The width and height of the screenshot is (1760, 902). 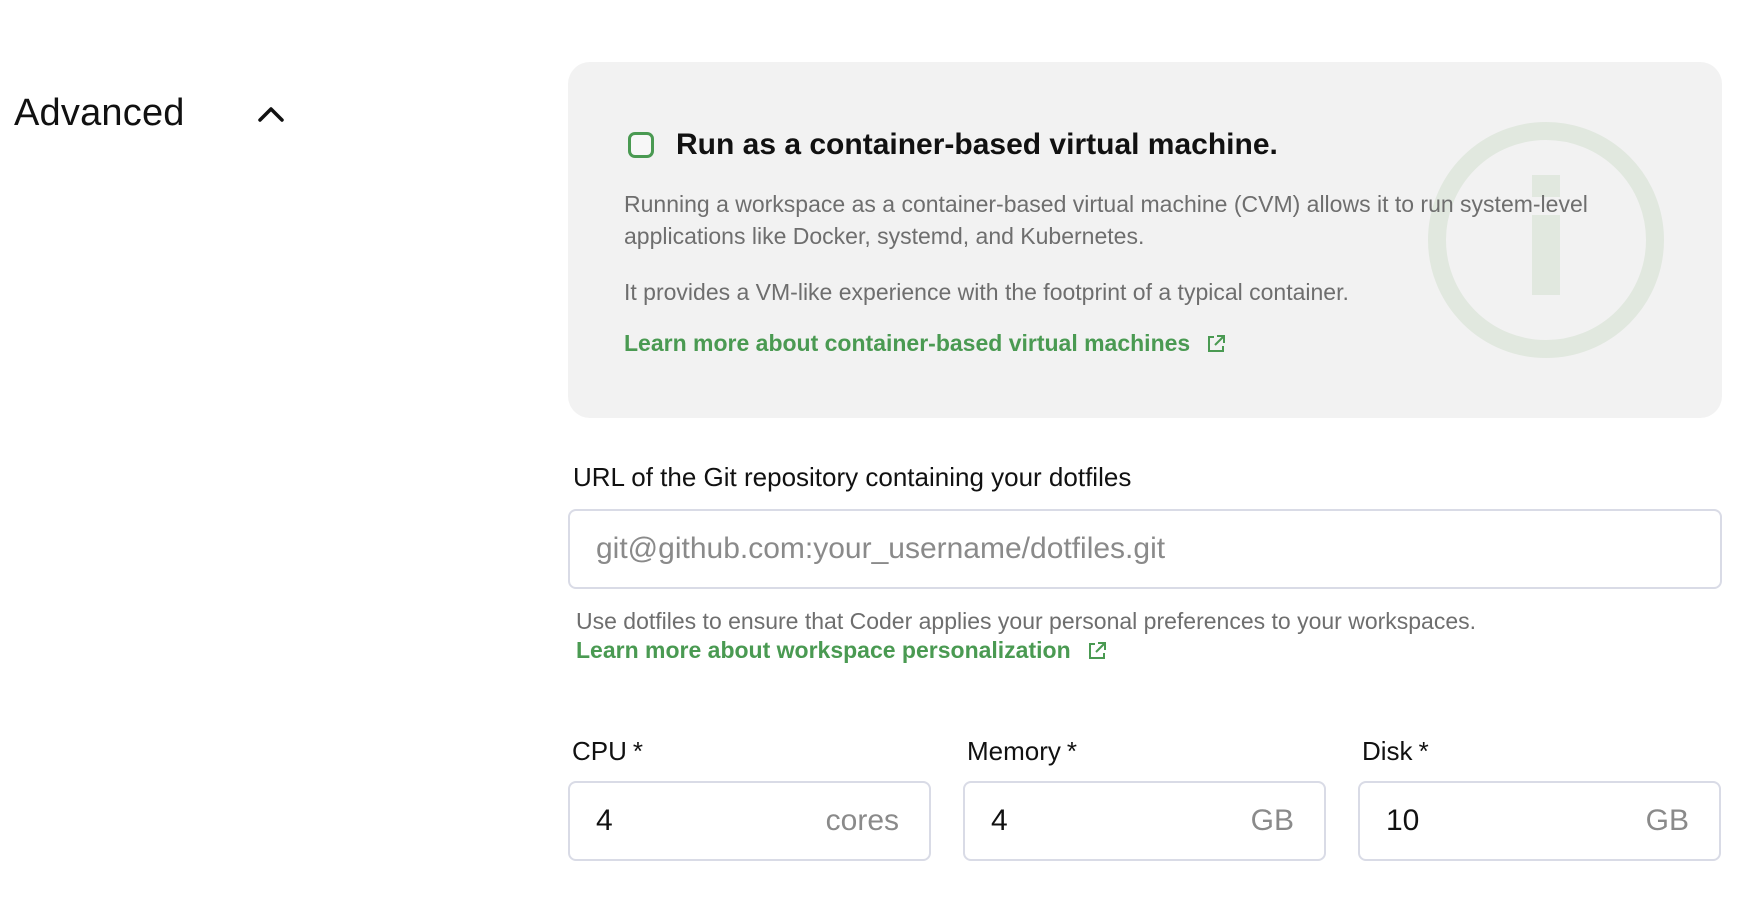 What do you see at coordinates (1014, 751) in the screenshot?
I see `memory-label-text: Memory` at bounding box center [1014, 751].